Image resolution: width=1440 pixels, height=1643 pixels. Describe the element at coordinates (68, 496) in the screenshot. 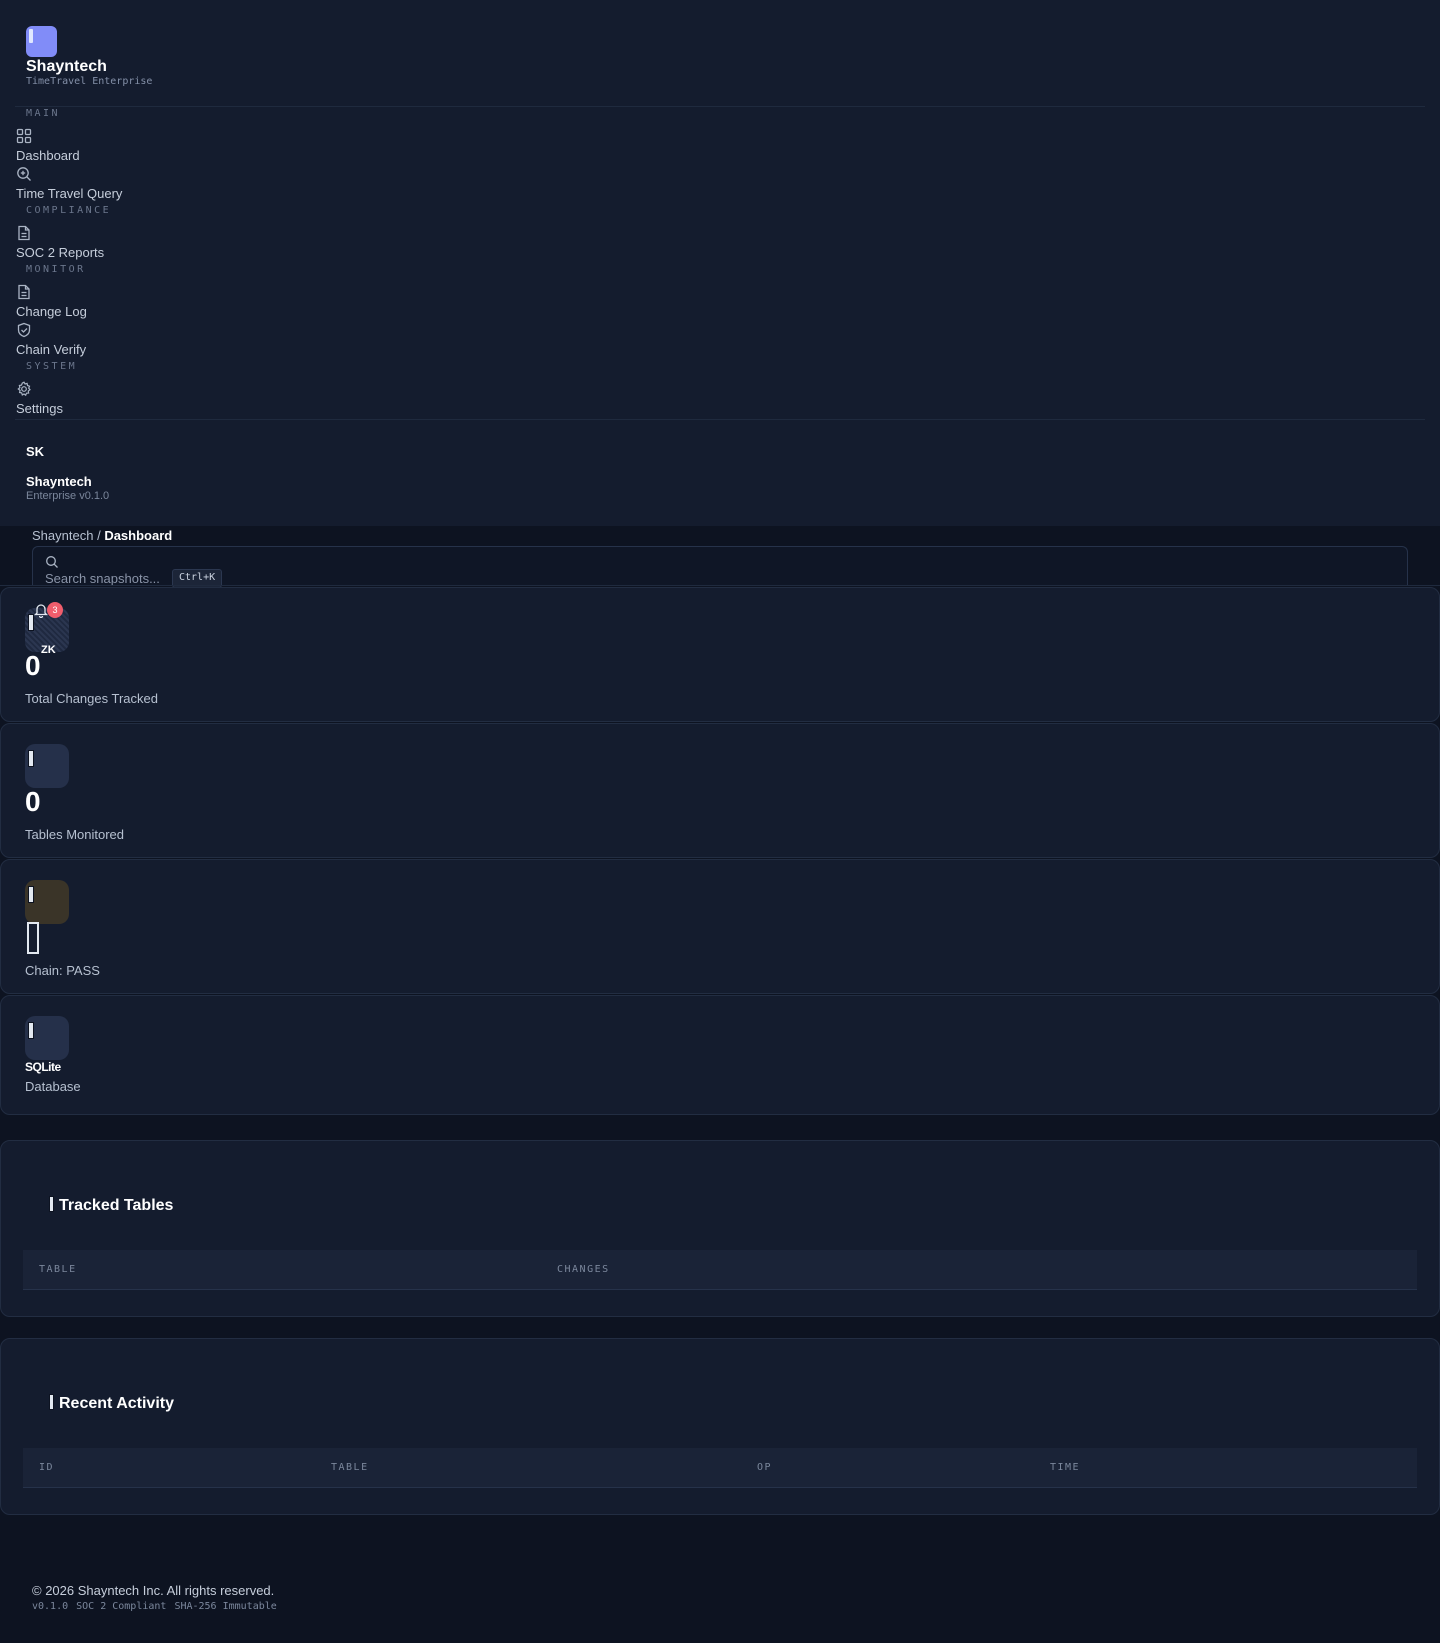

I see `user-version: Enterprise v0.1.0` at that location.